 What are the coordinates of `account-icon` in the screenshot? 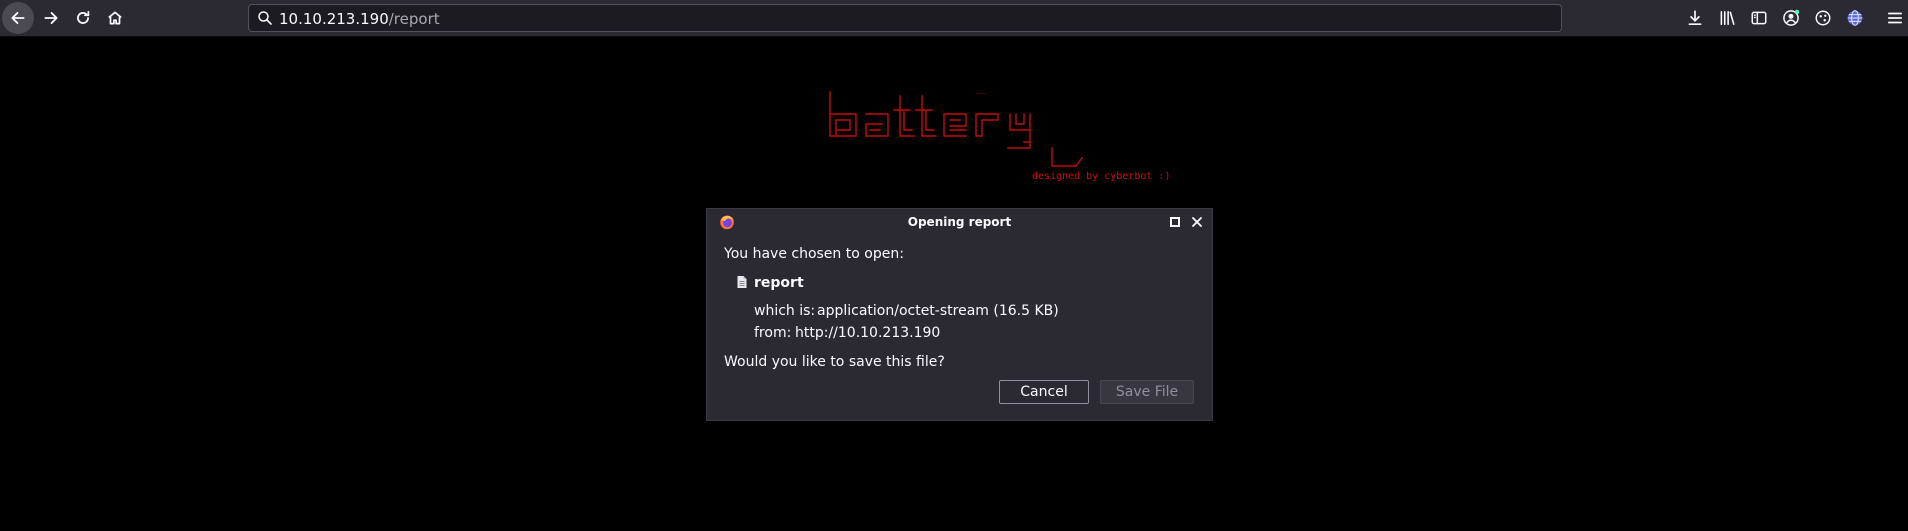 It's located at (1791, 17).